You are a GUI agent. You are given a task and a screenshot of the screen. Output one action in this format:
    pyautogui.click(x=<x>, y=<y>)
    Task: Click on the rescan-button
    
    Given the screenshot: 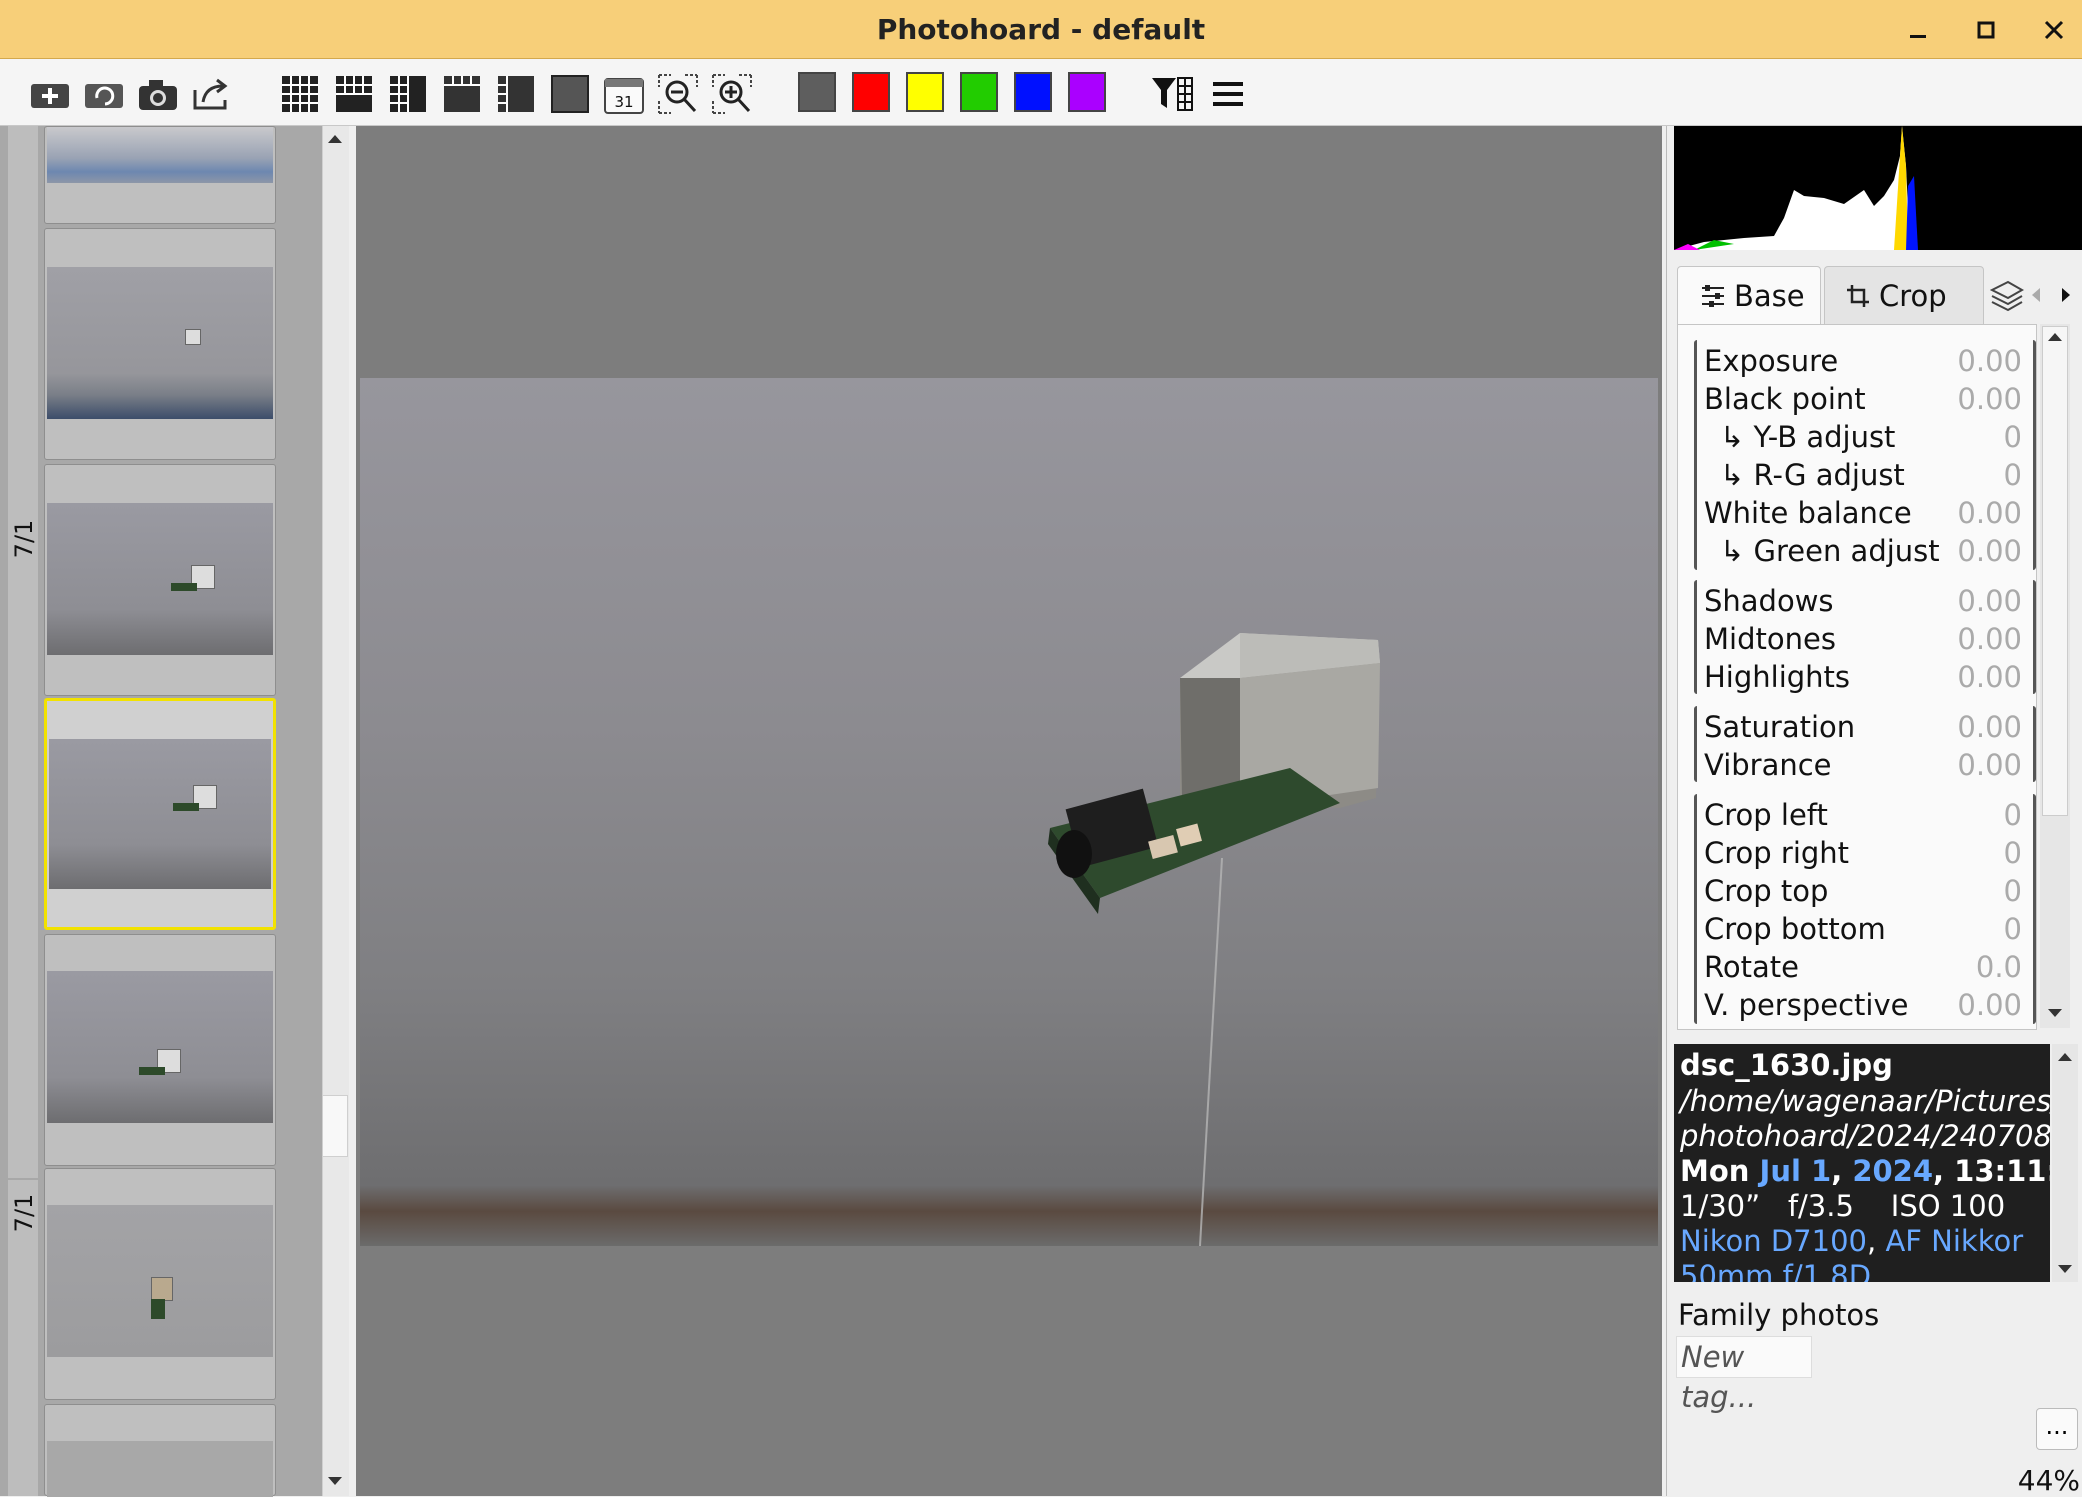 What is the action you would take?
    pyautogui.click(x=104, y=94)
    